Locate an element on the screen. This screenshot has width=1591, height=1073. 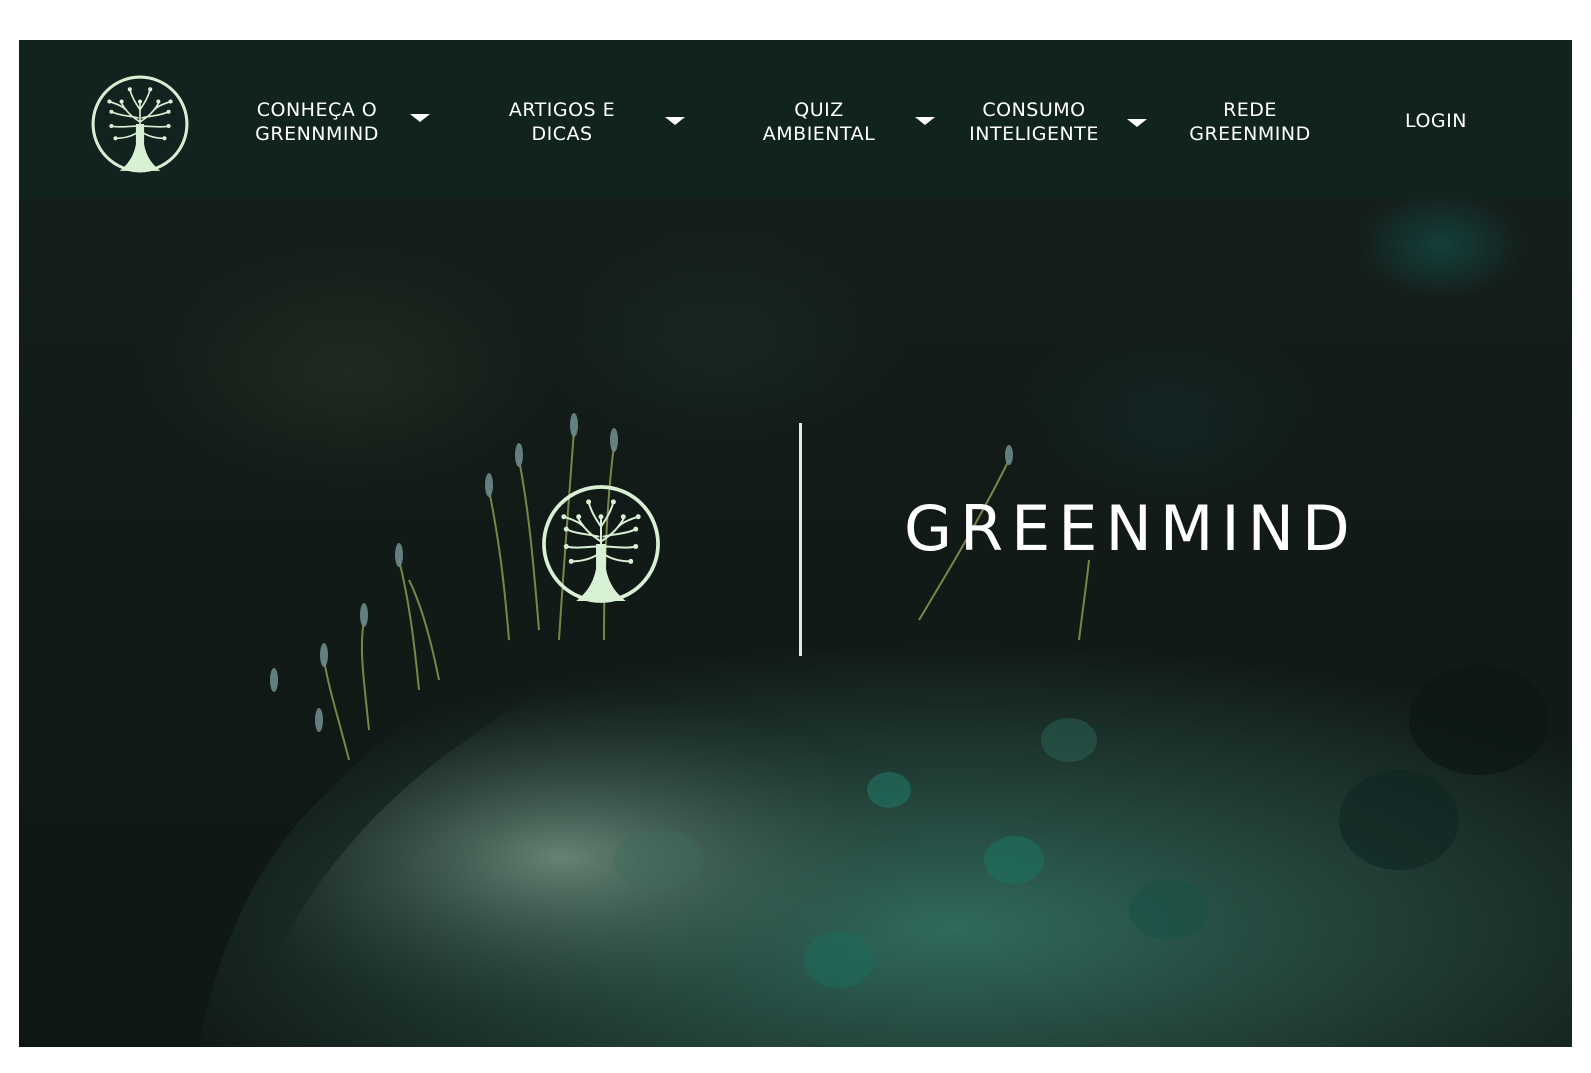
nav-item-artigos-dicas: ARTIGOS E DICAS is located at coordinates (562, 122).